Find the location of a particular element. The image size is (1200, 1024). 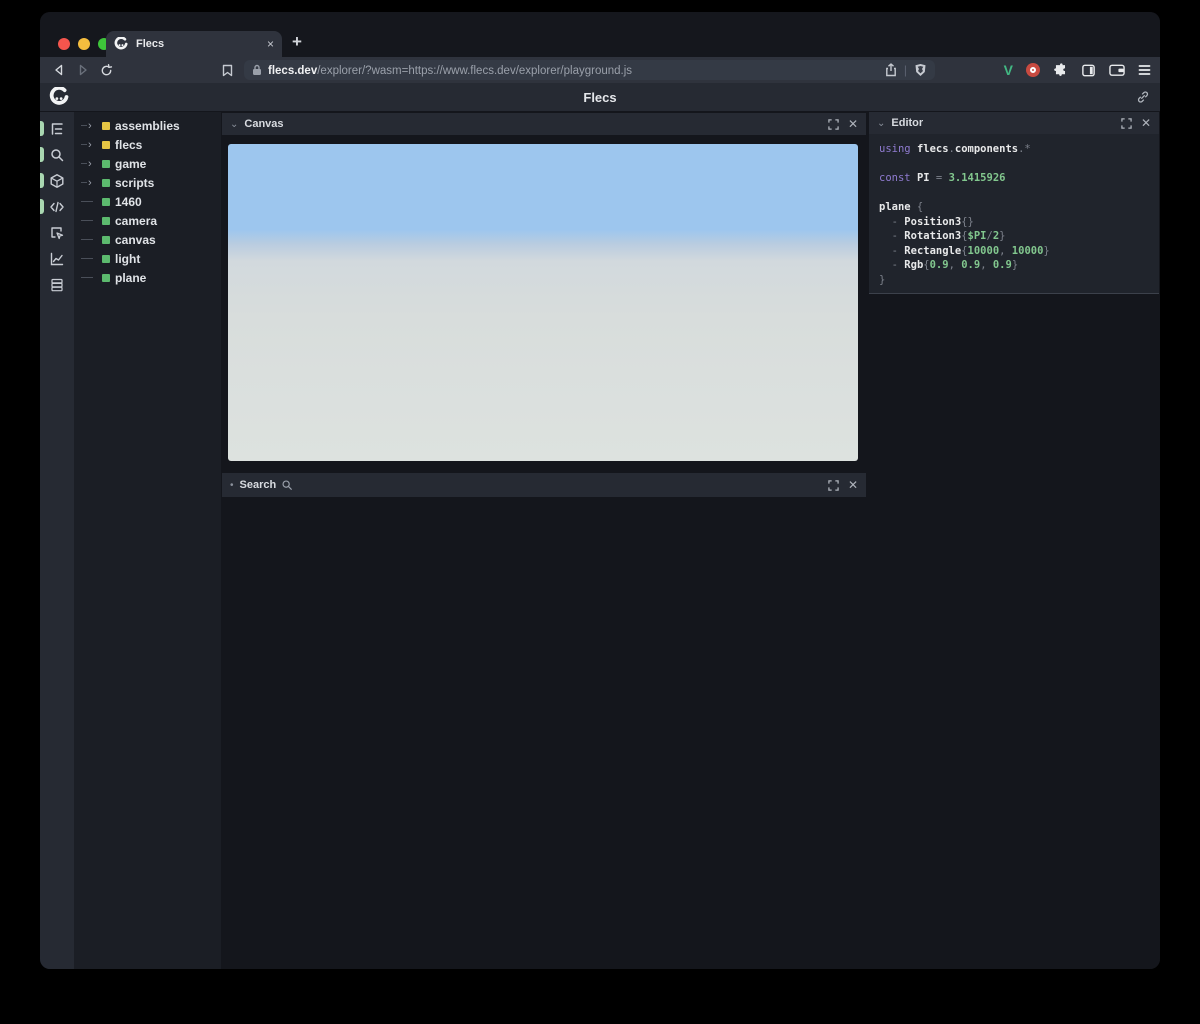

tree-item-label: canvas is located at coordinates (135, 239).